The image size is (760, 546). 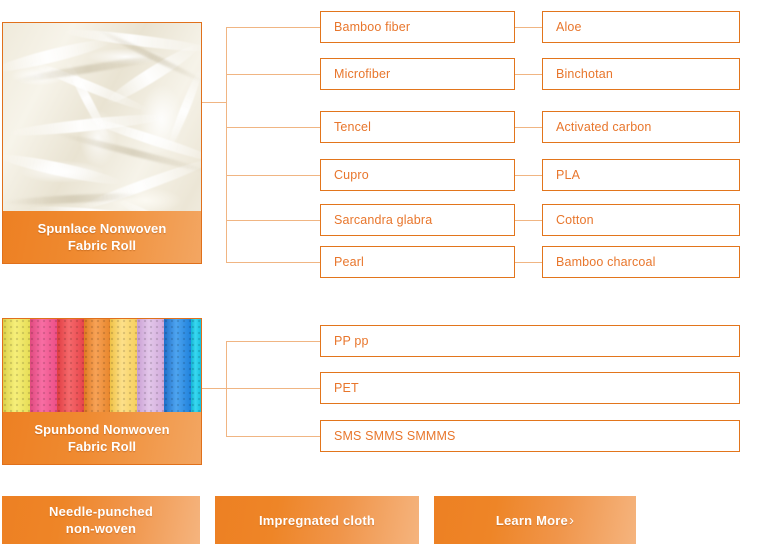 What do you see at coordinates (273, 388) in the screenshot?
I see `connector-branch-pet` at bounding box center [273, 388].